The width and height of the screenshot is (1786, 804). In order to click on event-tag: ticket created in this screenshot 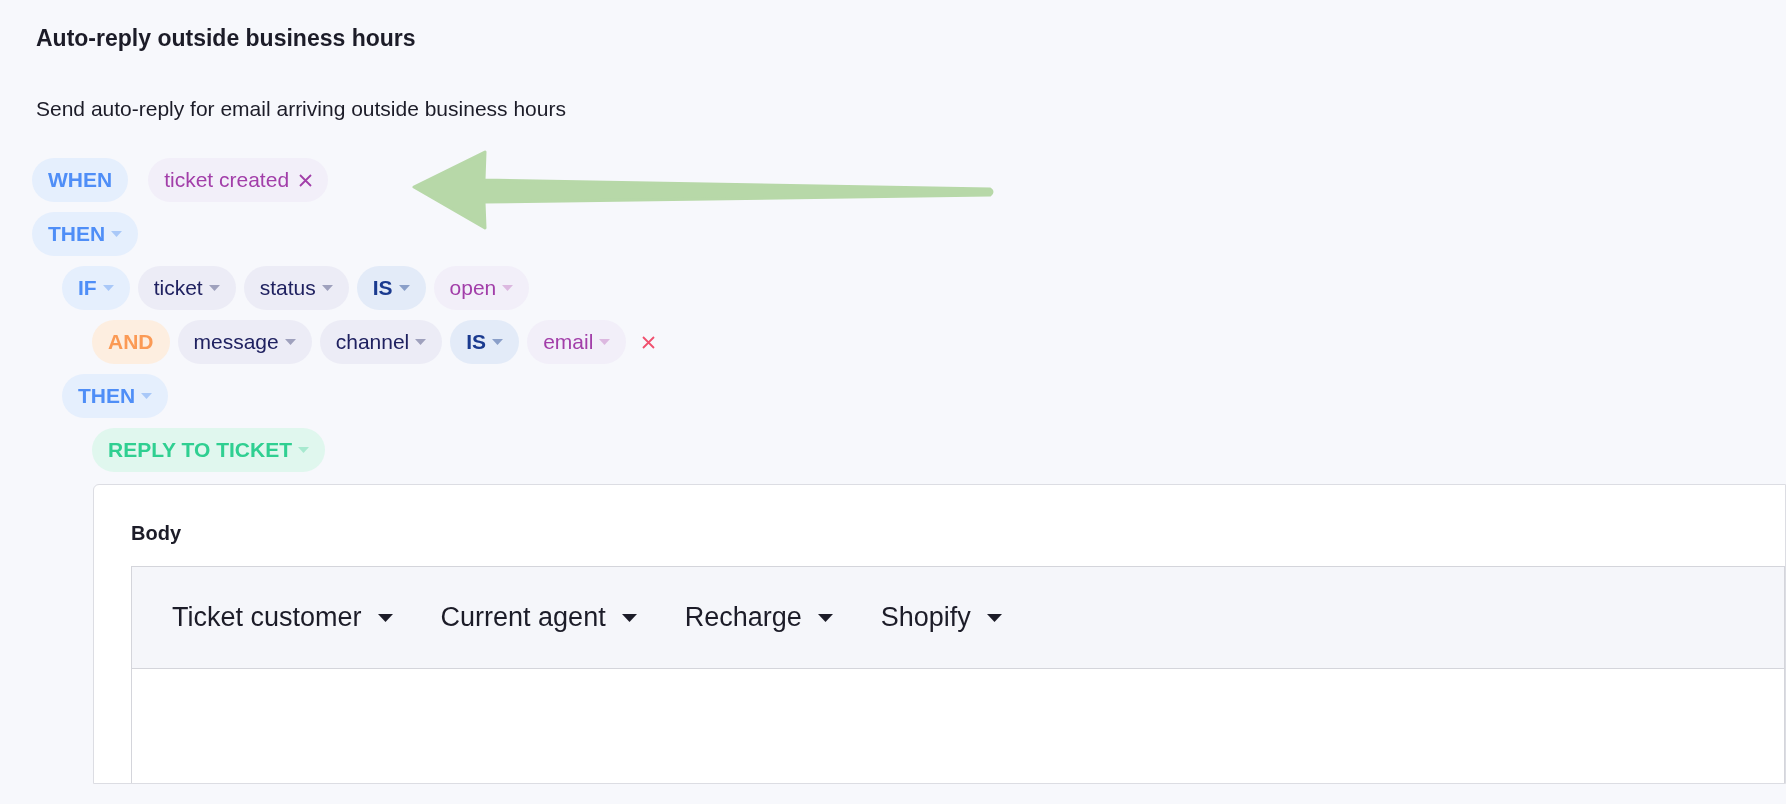, I will do `click(238, 180)`.